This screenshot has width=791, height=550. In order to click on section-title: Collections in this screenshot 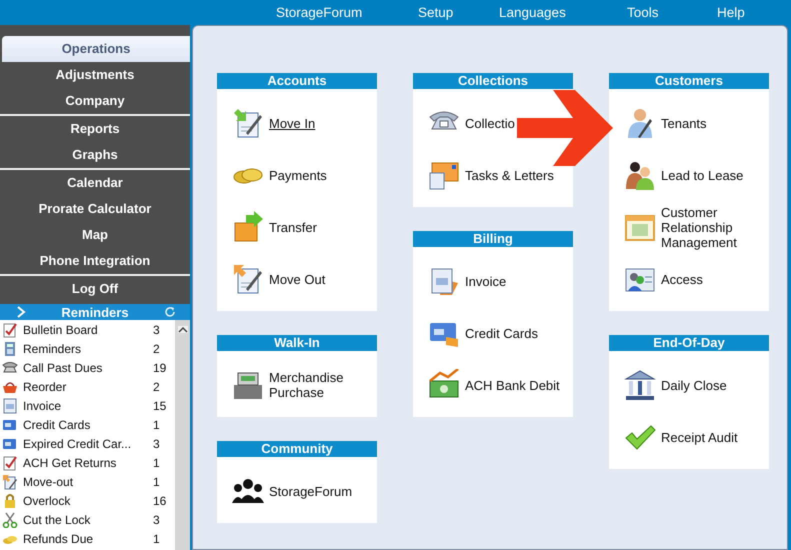, I will do `click(493, 81)`.